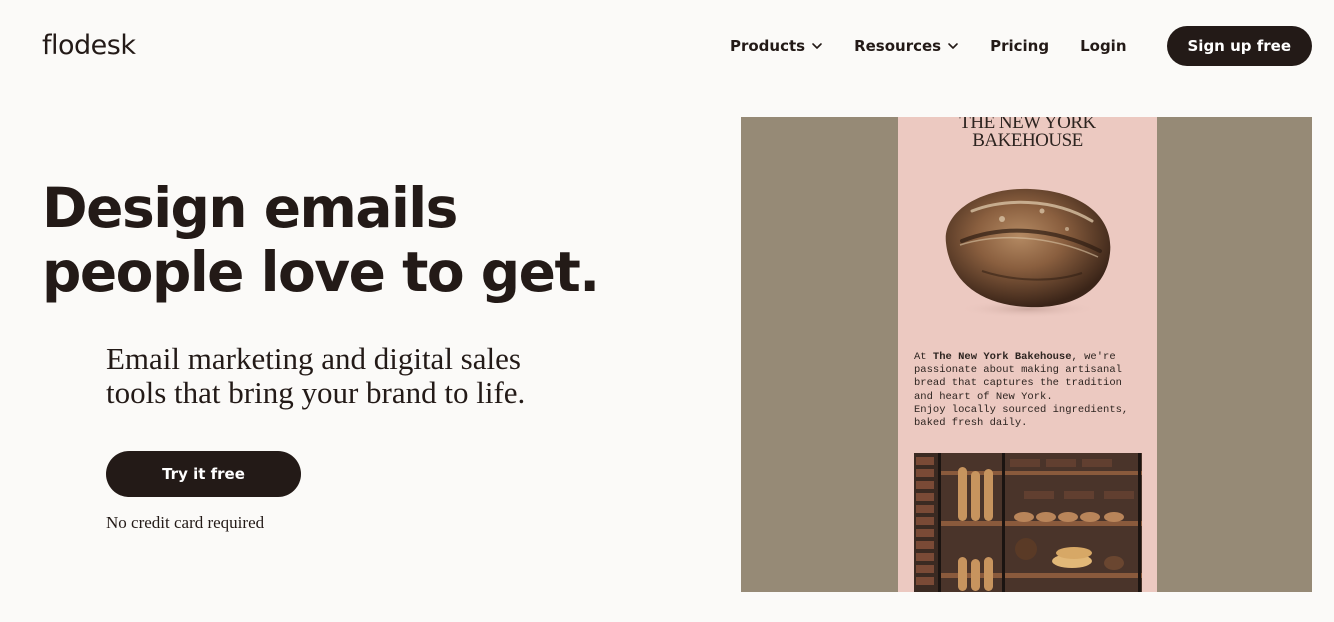  I want to click on email-title: THE NEW YORK BAKEHOUSE, so click(1027, 133).